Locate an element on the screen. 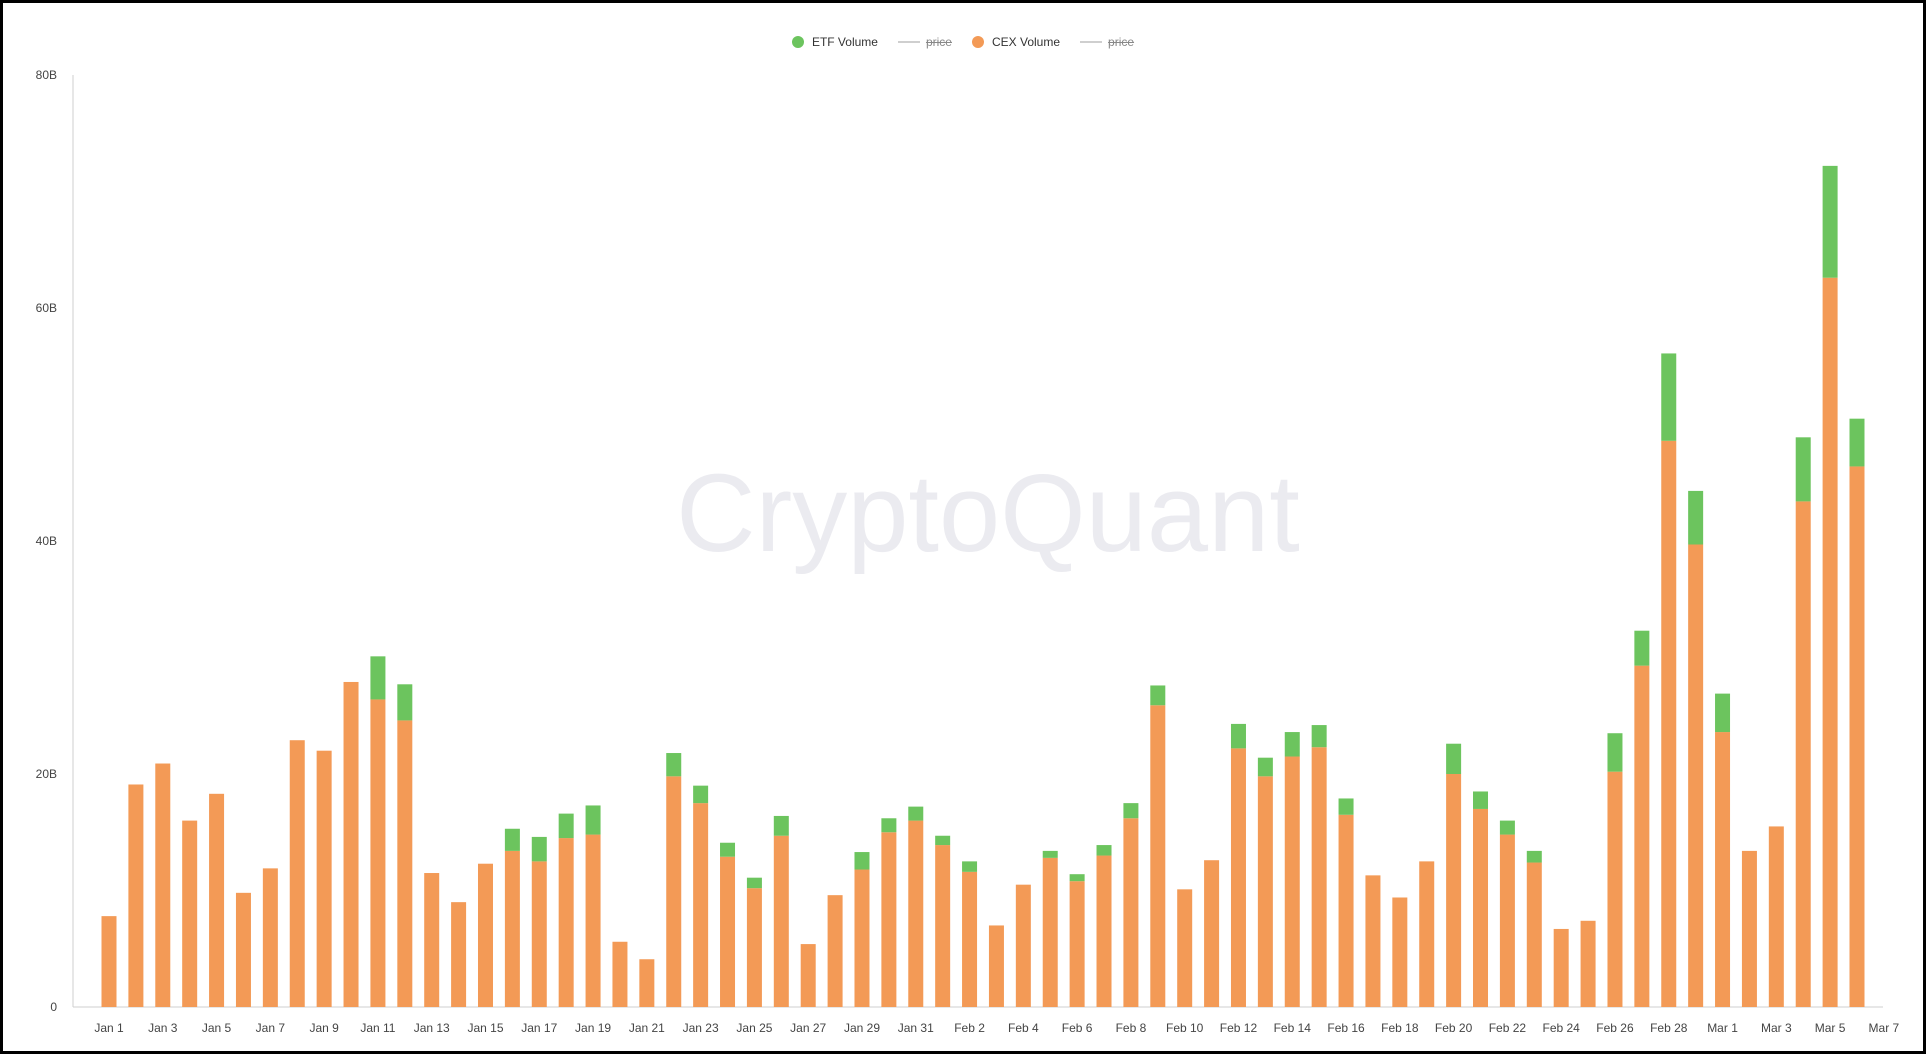 The image size is (1926, 1054). y-tick-label: 60B is located at coordinates (46, 308).